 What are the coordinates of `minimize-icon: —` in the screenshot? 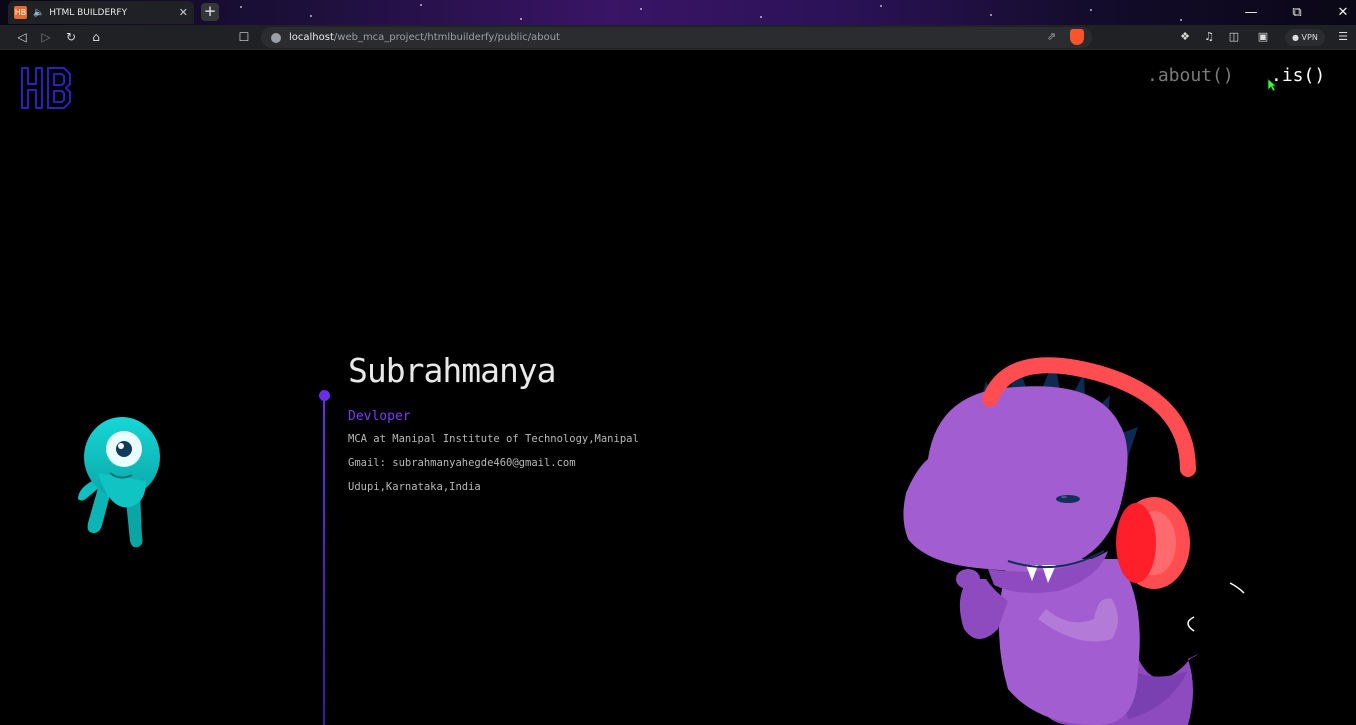 It's located at (1251, 12).